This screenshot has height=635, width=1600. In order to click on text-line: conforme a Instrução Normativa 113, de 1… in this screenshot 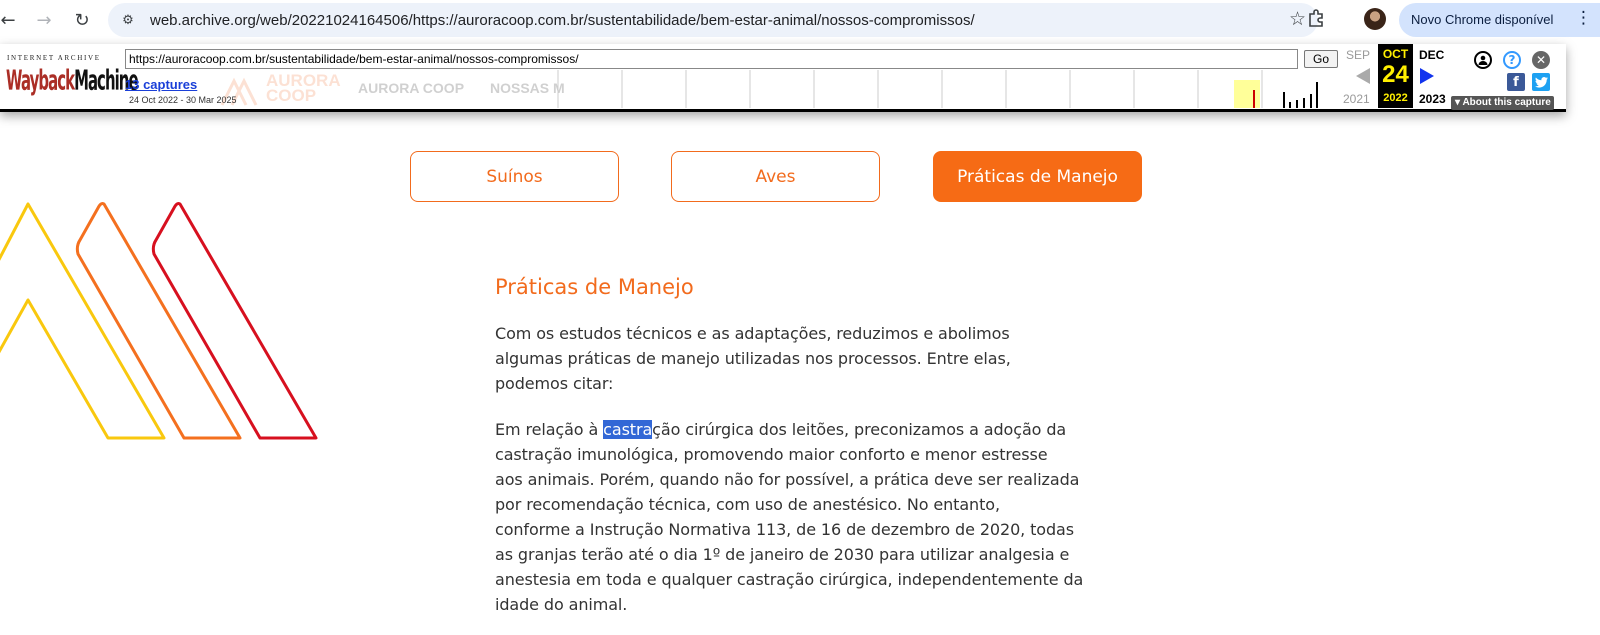, I will do `click(784, 529)`.